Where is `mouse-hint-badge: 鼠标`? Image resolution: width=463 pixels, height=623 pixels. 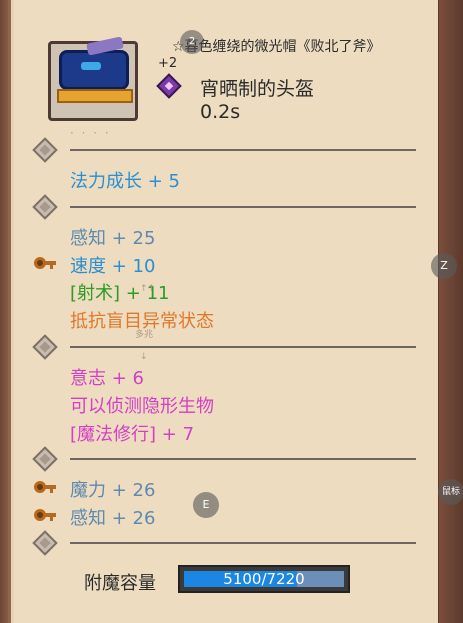
mouse-hint-badge: 鼠标 is located at coordinates (450, 492).